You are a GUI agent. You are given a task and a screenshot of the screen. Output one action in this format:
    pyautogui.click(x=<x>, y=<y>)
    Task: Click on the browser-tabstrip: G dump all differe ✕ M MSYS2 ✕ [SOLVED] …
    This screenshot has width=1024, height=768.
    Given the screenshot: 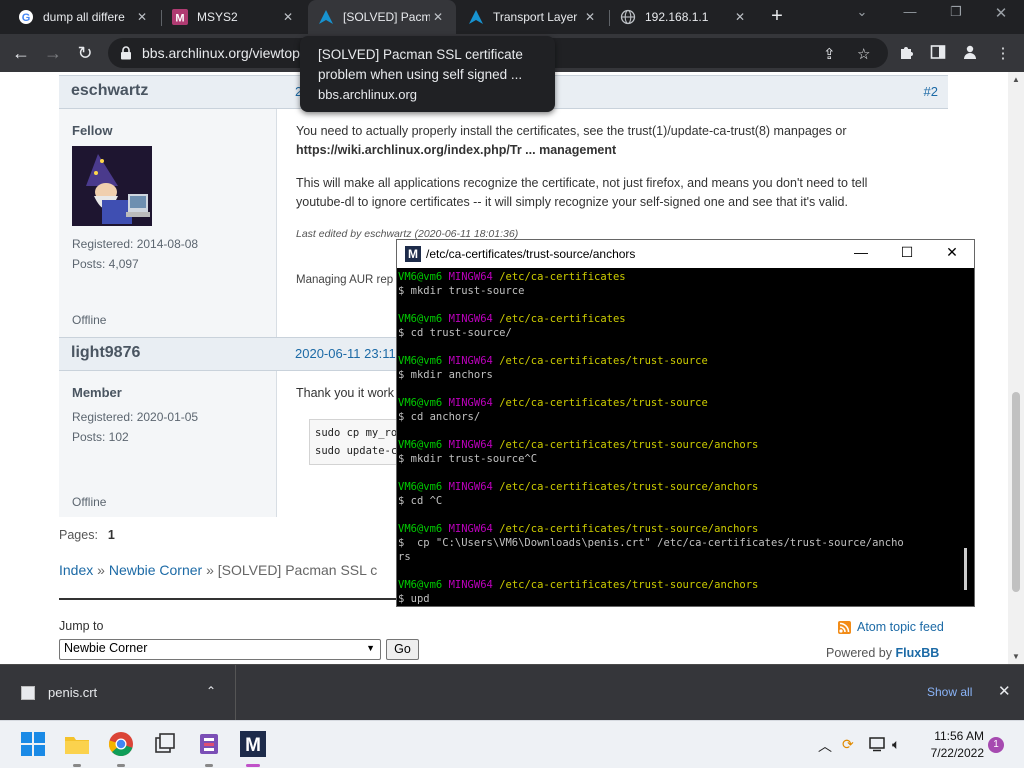 What is the action you would take?
    pyautogui.click(x=512, y=17)
    